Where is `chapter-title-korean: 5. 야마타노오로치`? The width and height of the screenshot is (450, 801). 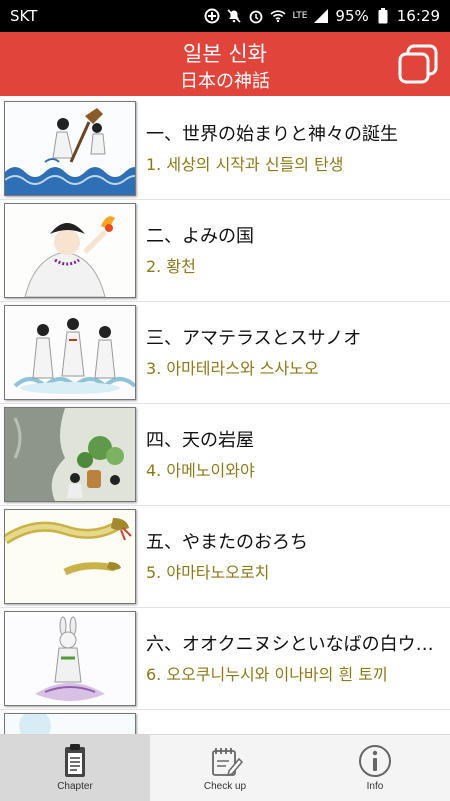 chapter-title-korean: 5. 야마타노오로치 is located at coordinates (208, 572).